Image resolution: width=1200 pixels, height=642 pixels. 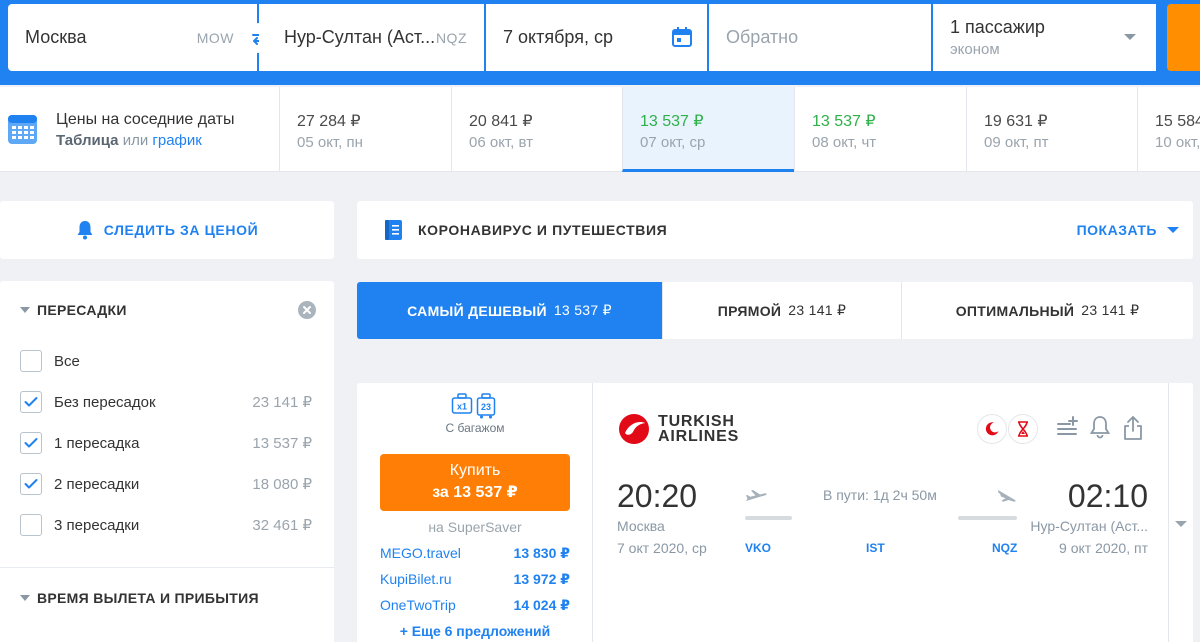 What do you see at coordinates (176, 140) in the screenshot?
I see `chart-view-link: график` at bounding box center [176, 140].